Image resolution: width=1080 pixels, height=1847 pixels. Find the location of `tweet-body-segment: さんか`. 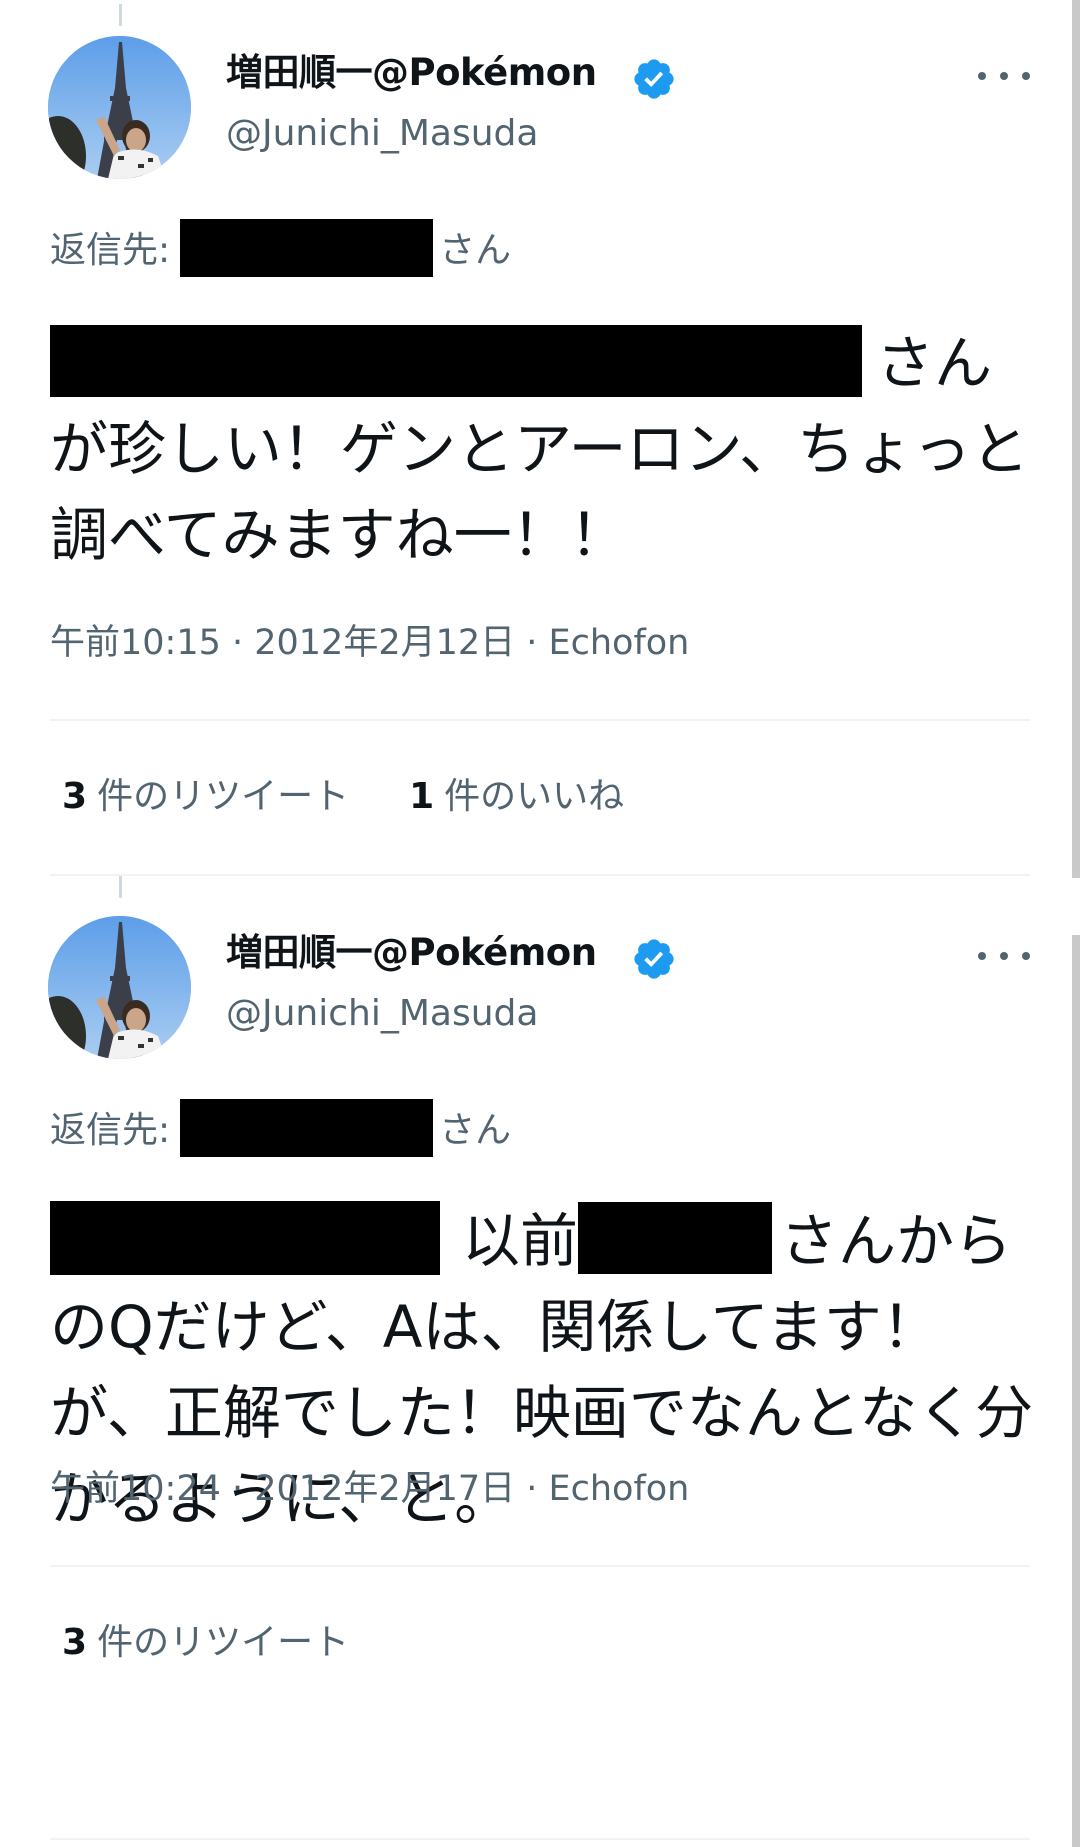

tweet-body-segment: さんか is located at coordinates (867, 1241).